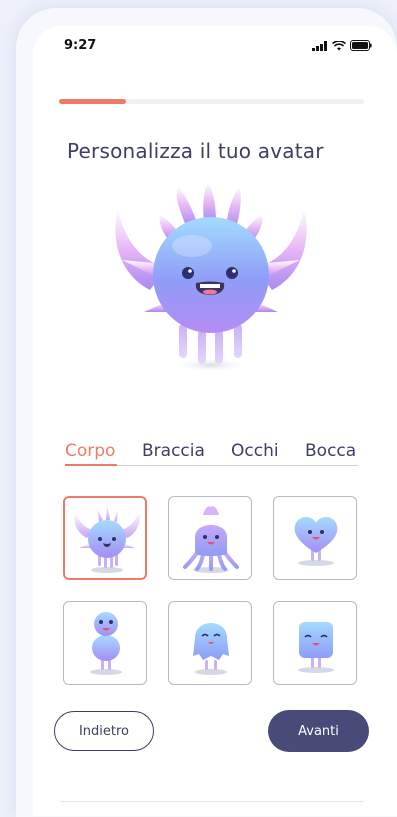 The width and height of the screenshot is (397, 817). I want to click on heart-monster-icon, so click(316, 541).